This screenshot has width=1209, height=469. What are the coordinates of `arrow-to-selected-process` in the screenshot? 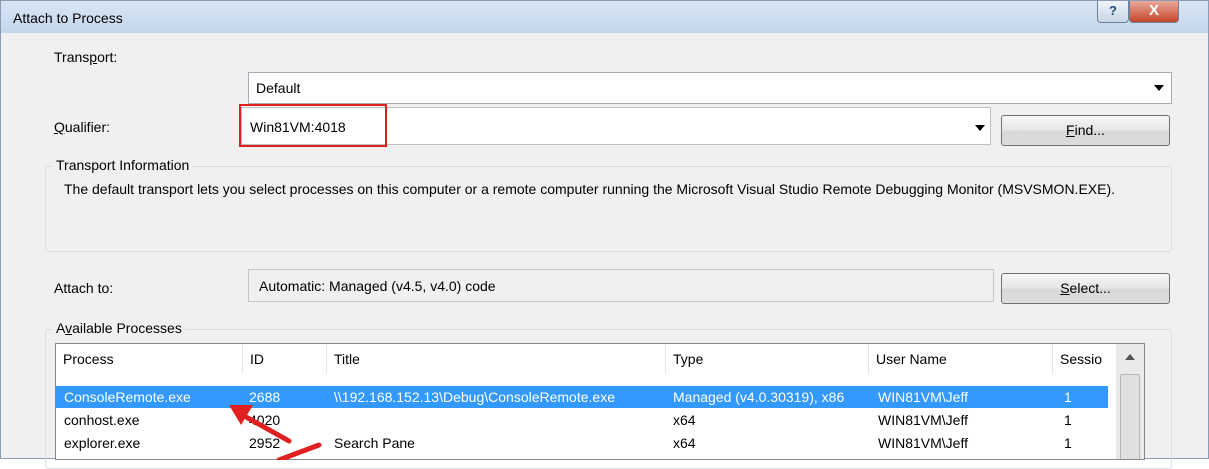 It's located at (264, 427).